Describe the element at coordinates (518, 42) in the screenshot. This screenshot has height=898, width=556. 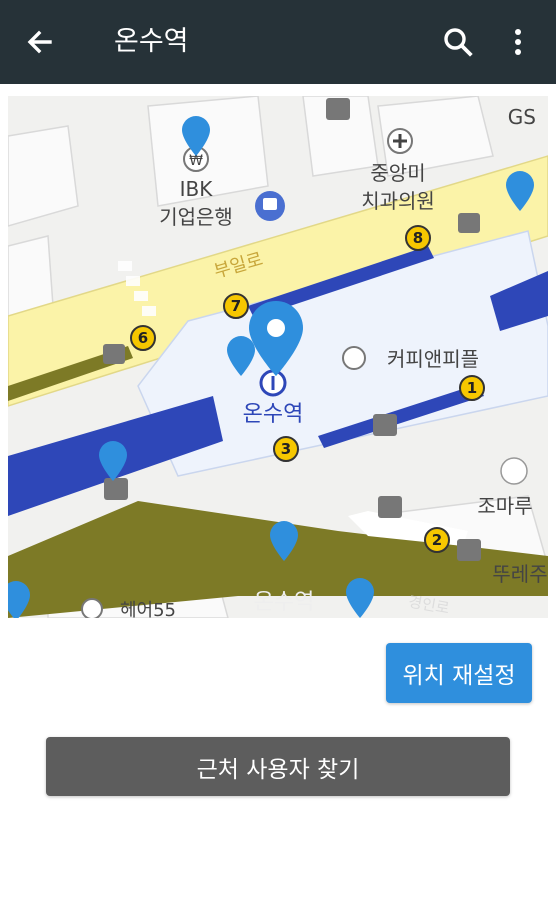
I see `more-vertical-icon` at that location.